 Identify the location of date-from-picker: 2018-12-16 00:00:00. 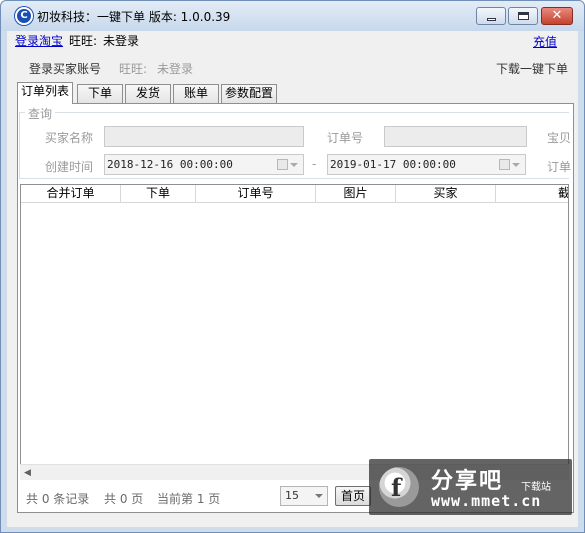
(204, 164).